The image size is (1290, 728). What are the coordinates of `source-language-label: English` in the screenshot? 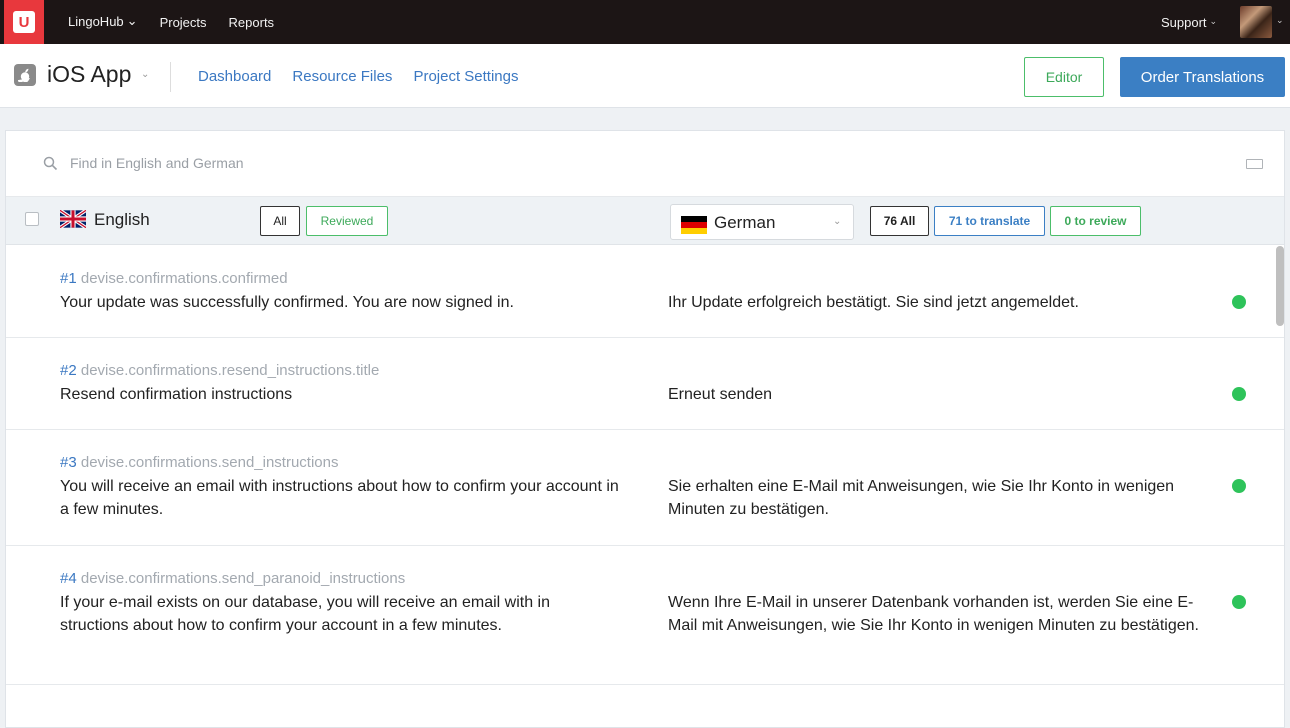 It's located at (122, 219).